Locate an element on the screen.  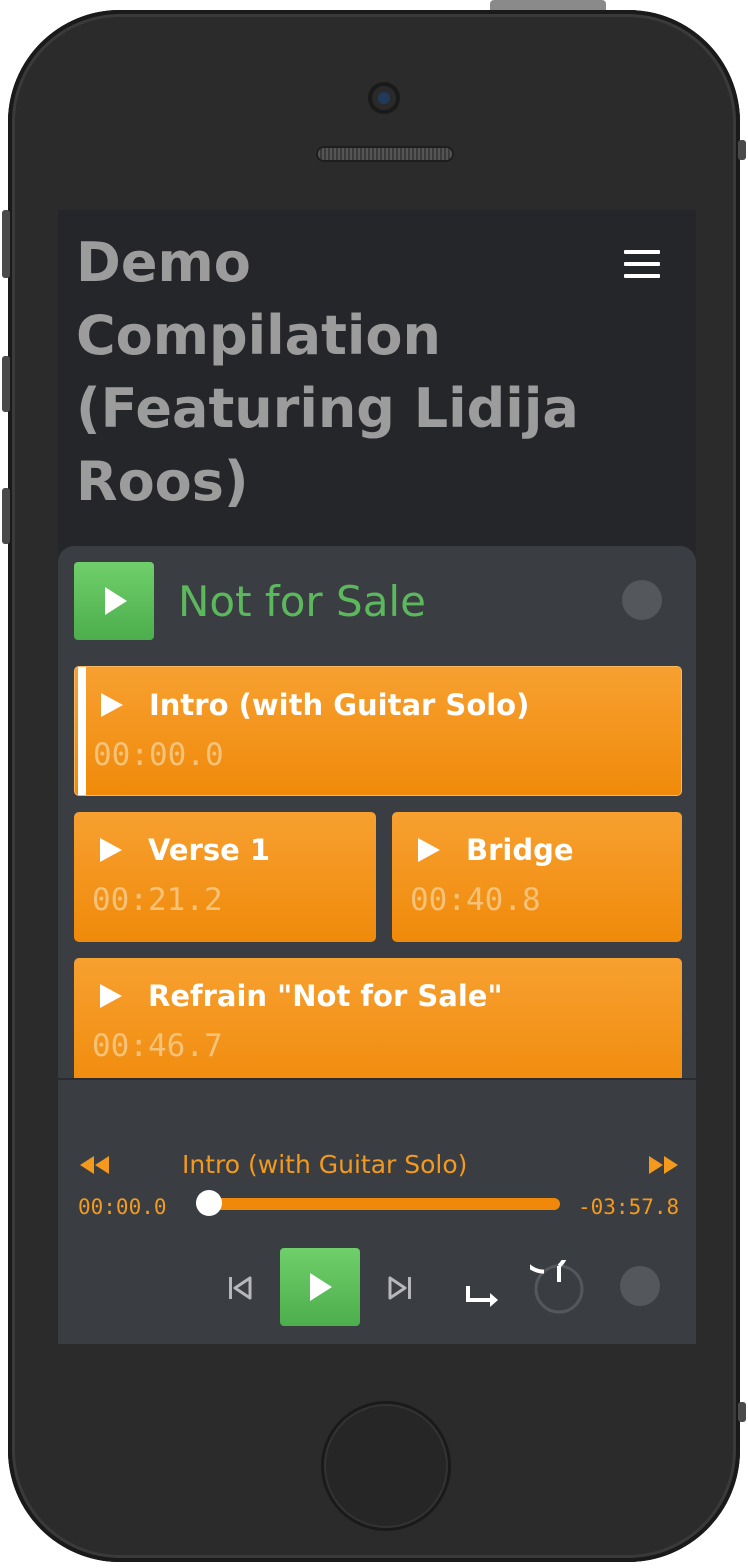
seek-slider is located at coordinates (378, 1203).